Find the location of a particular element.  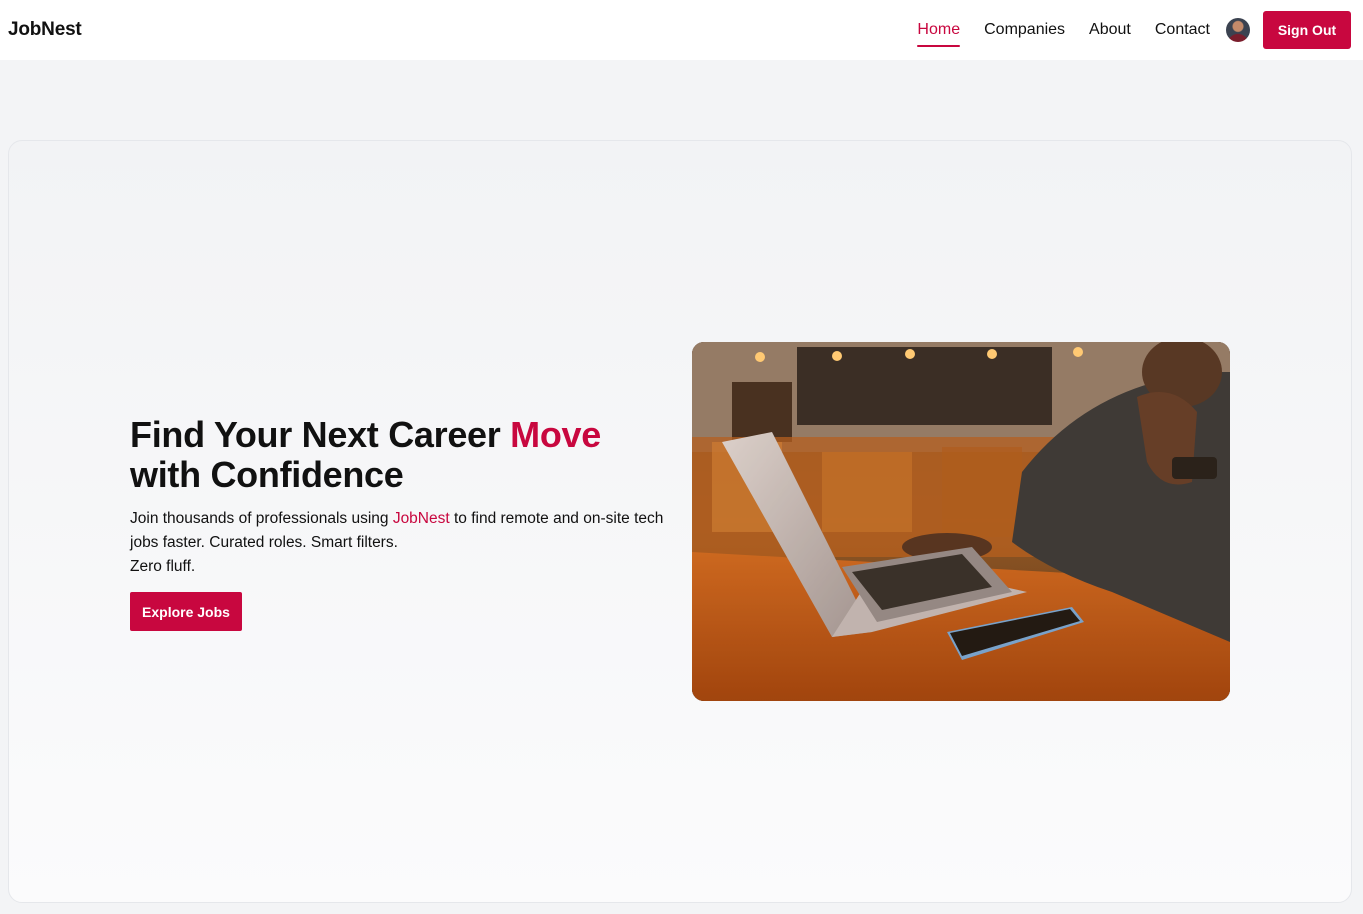

explore-jobs-button: Explore Jobs is located at coordinates (186, 611).